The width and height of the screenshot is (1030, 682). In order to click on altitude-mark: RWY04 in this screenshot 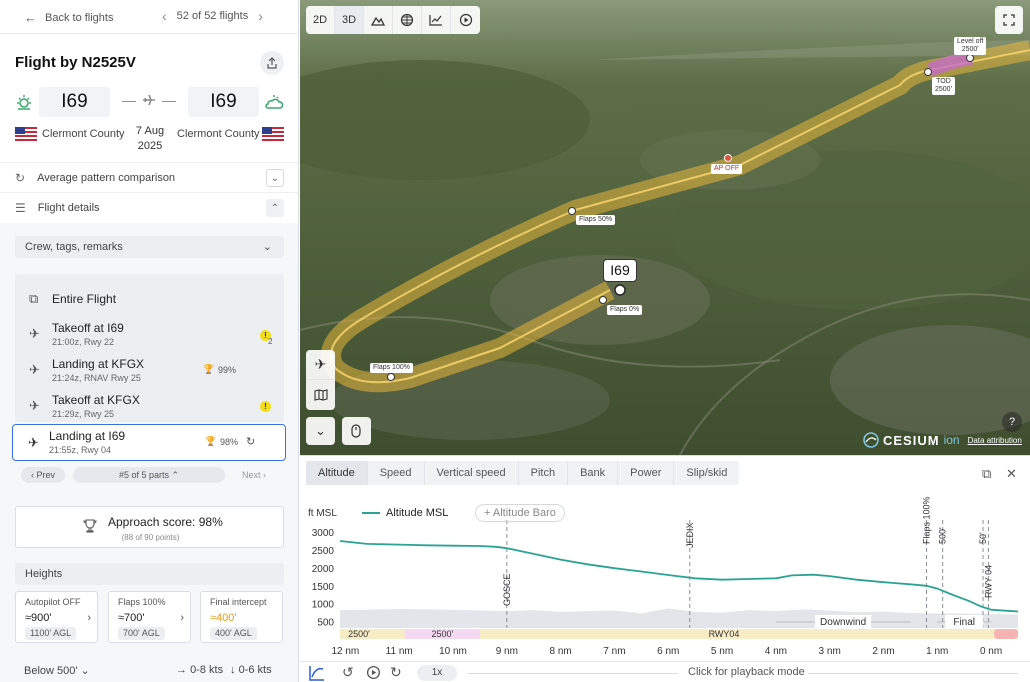, I will do `click(724, 634)`.